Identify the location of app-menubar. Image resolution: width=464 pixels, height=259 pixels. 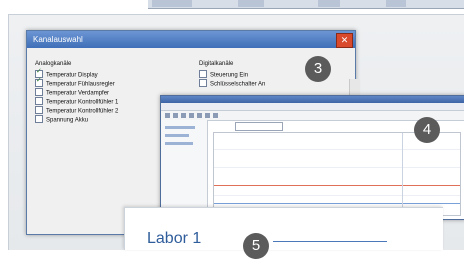
(312, 107).